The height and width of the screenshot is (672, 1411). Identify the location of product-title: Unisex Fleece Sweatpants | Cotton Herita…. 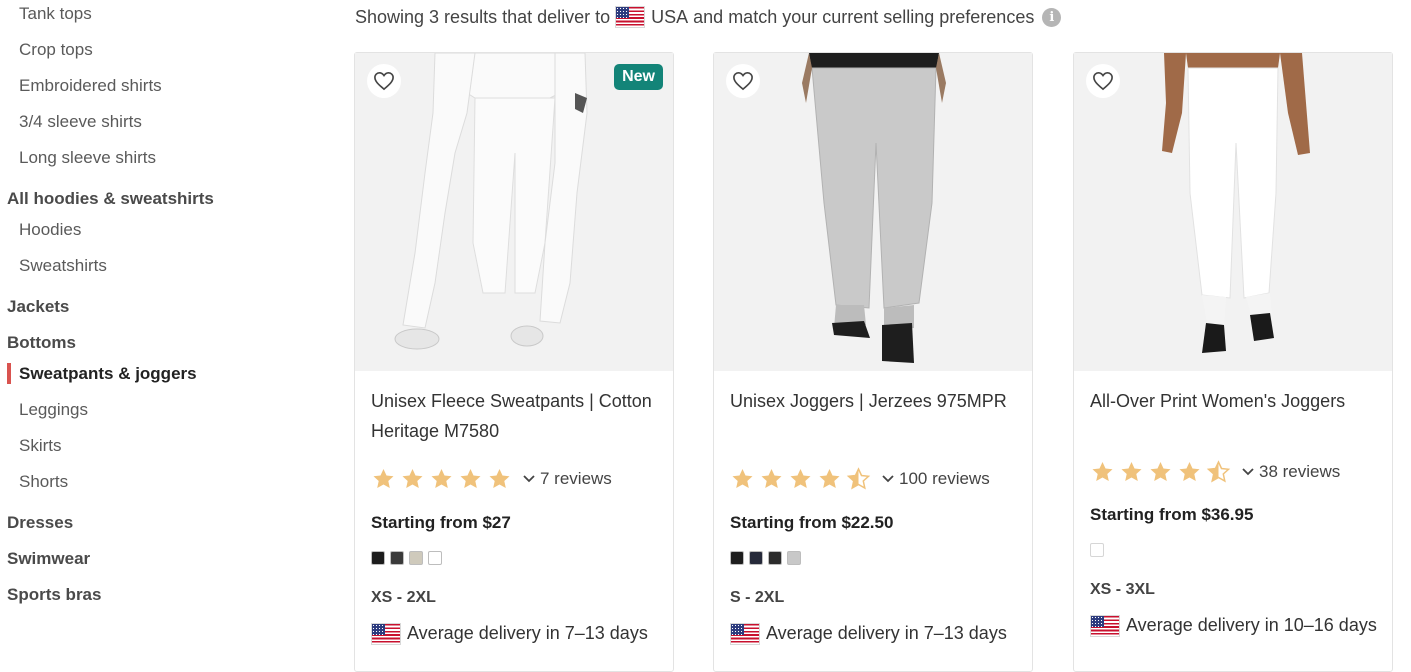
(516, 416).